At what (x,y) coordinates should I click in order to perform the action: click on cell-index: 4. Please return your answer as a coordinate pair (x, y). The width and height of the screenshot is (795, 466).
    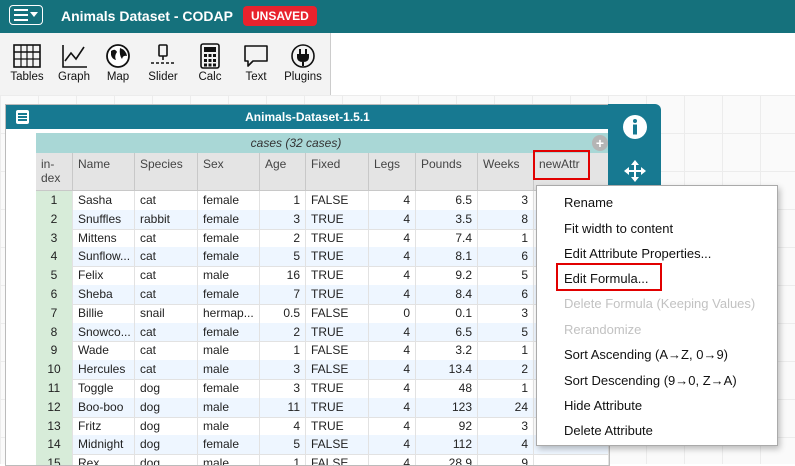
    Looking at the image, I should click on (54, 257).